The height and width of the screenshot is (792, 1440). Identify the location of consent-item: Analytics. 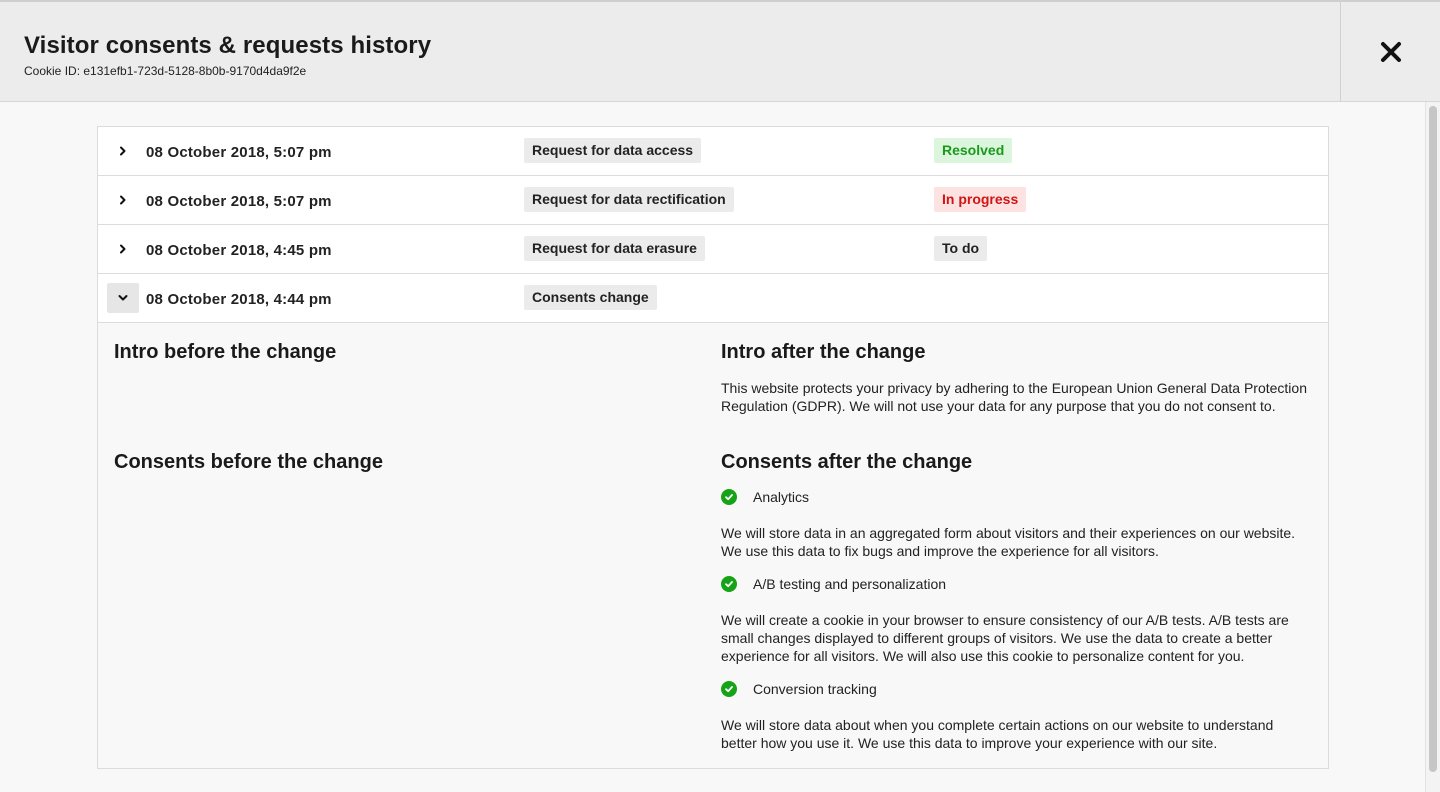
(765, 497).